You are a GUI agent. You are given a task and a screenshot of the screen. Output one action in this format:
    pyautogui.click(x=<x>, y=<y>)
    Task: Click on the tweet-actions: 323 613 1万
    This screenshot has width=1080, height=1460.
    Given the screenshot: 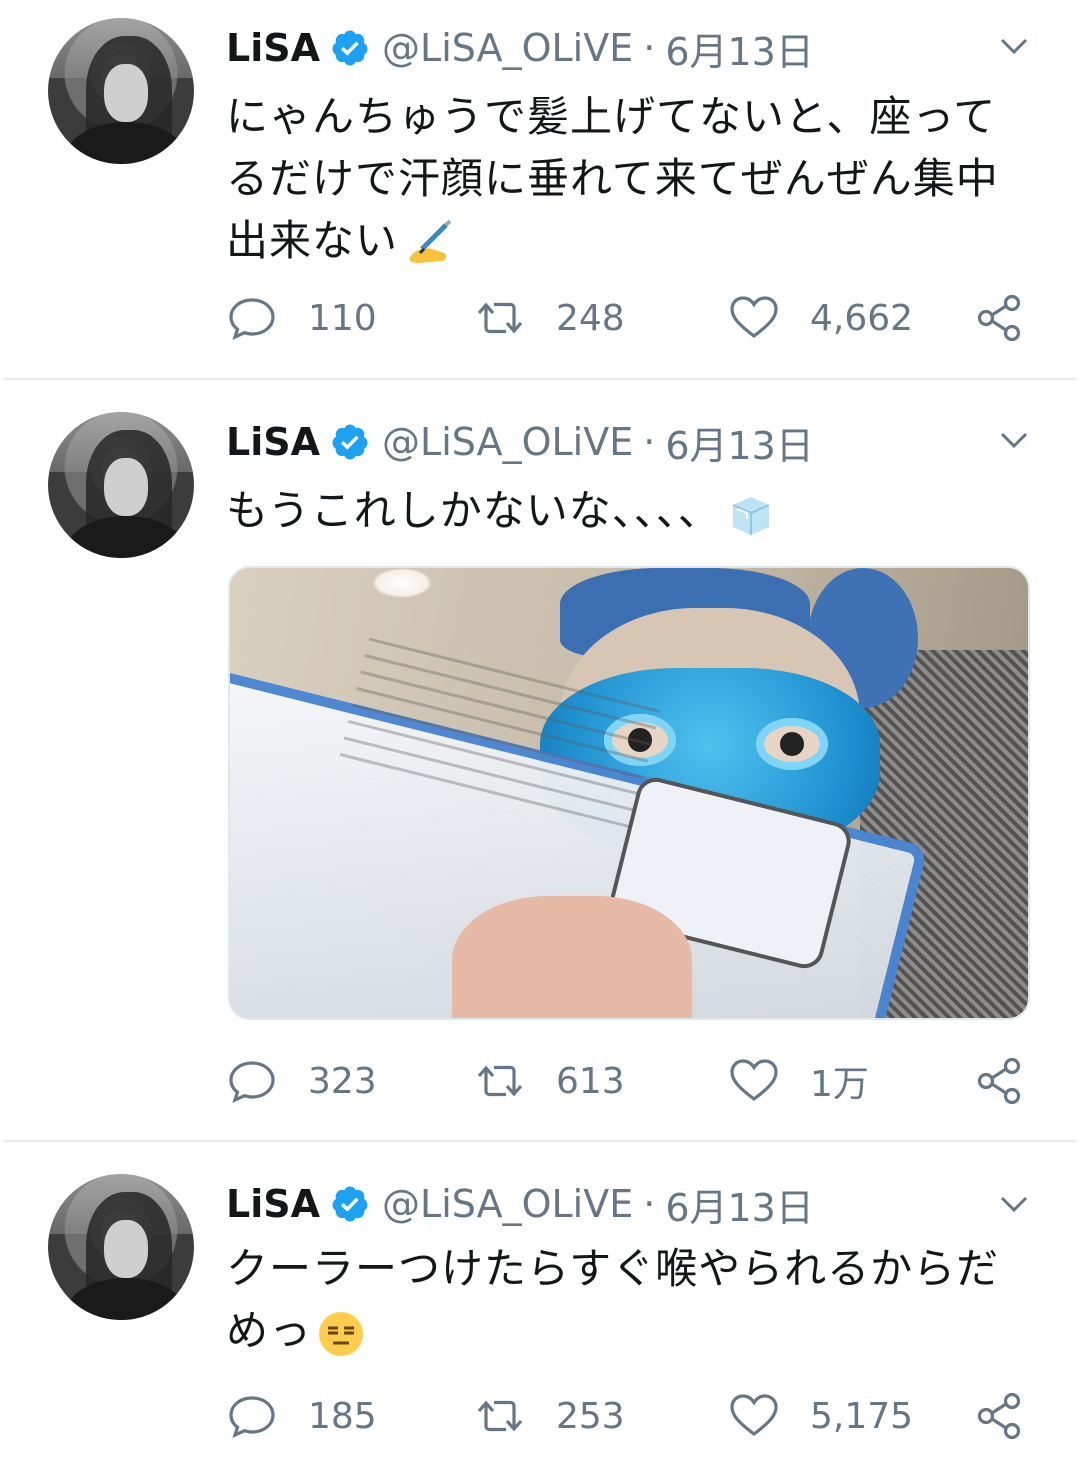 What is the action you would take?
    pyautogui.click(x=631, y=1081)
    